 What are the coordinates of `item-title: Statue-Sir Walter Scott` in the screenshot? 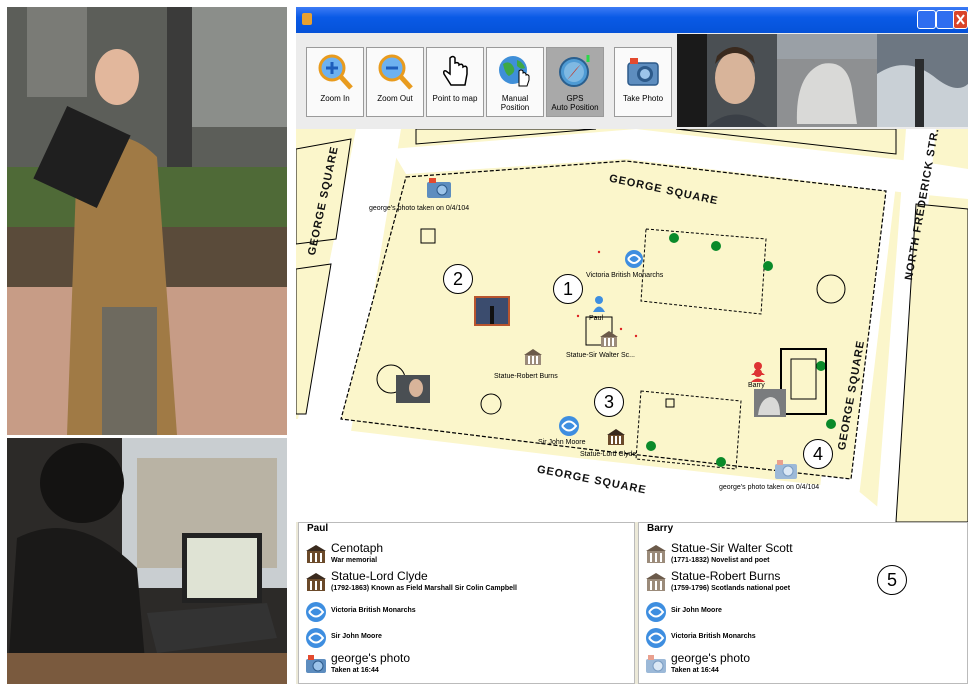 It's located at (732, 548).